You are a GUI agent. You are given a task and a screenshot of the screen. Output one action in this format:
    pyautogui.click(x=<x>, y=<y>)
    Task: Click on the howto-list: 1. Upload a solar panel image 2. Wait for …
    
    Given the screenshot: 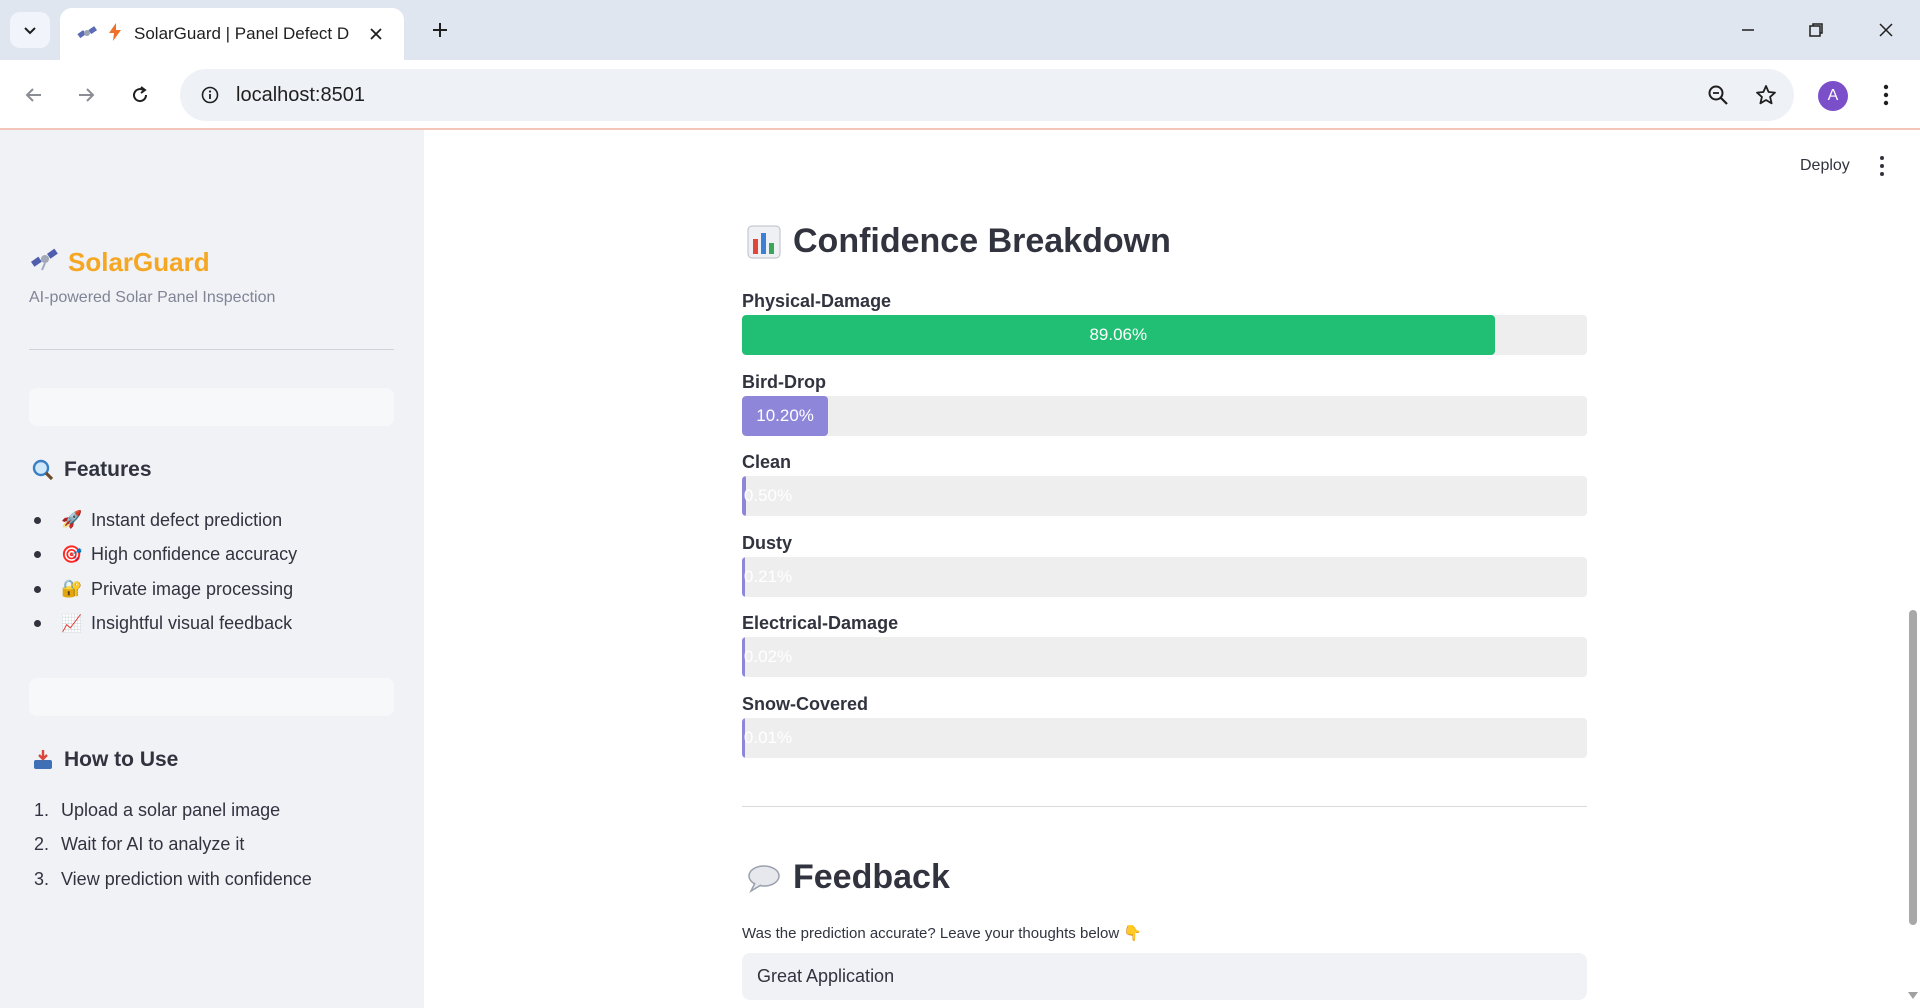 What is the action you would take?
    pyautogui.click(x=171, y=845)
    